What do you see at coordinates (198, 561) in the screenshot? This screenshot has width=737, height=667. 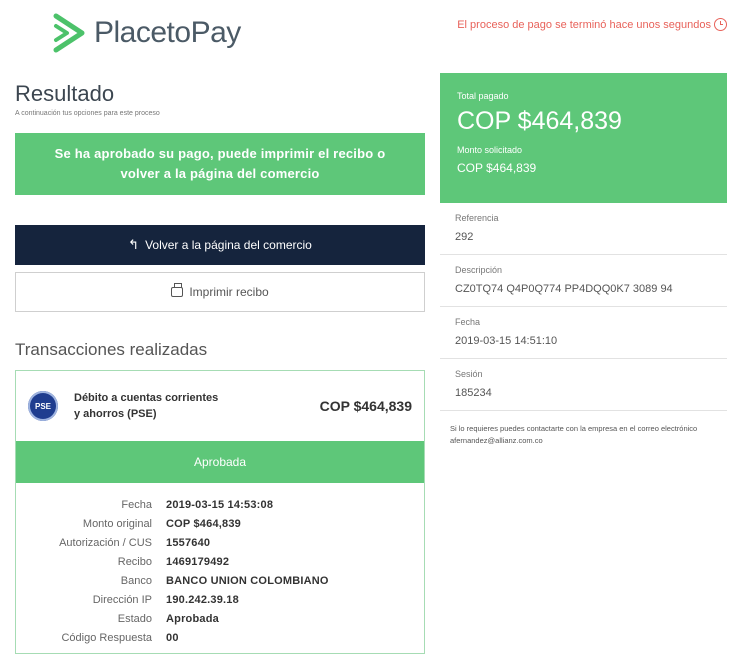 I see `detail-value: 1469179492` at bounding box center [198, 561].